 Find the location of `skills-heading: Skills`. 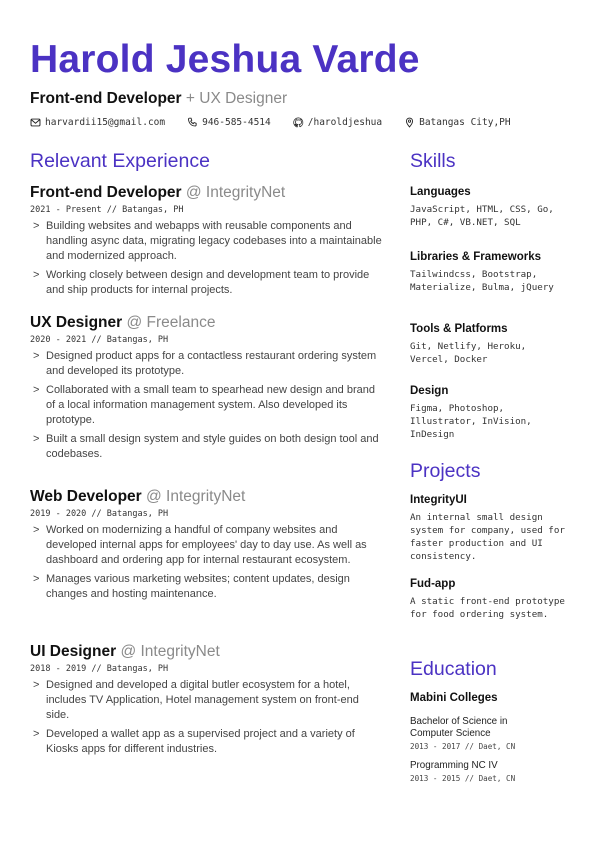

skills-heading: Skills is located at coordinates (433, 161).